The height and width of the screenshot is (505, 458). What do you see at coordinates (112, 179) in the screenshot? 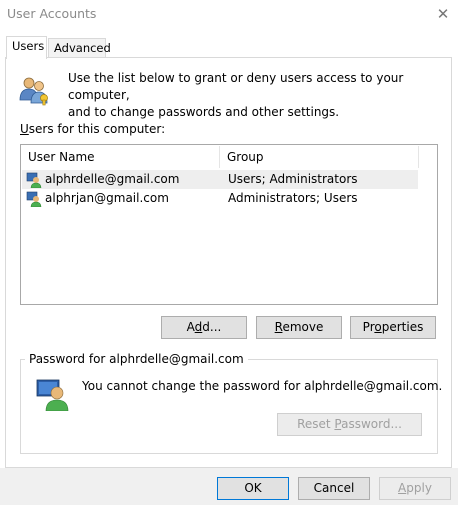
I see `user-name-cell: alphrdelle@gmail.com` at bounding box center [112, 179].